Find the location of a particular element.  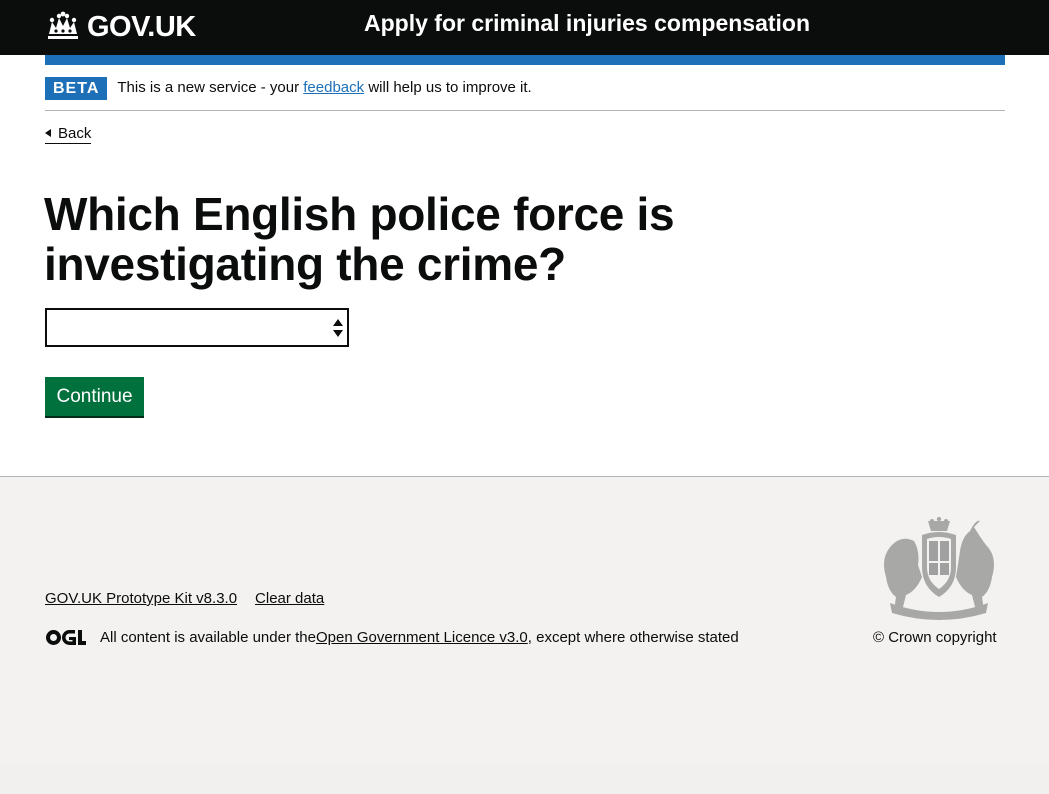

crown-icon is located at coordinates (63, 27).